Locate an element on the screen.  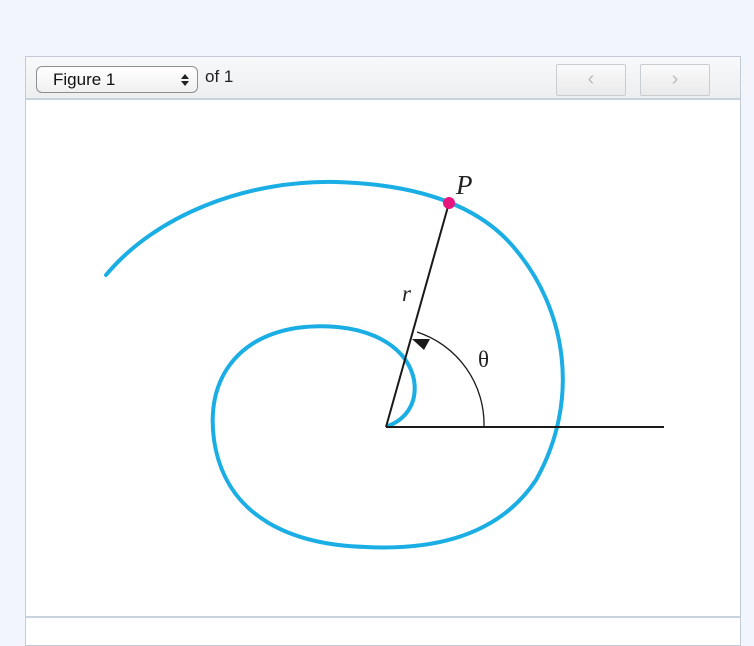
chevron-right-icon: › is located at coordinates (675, 79).